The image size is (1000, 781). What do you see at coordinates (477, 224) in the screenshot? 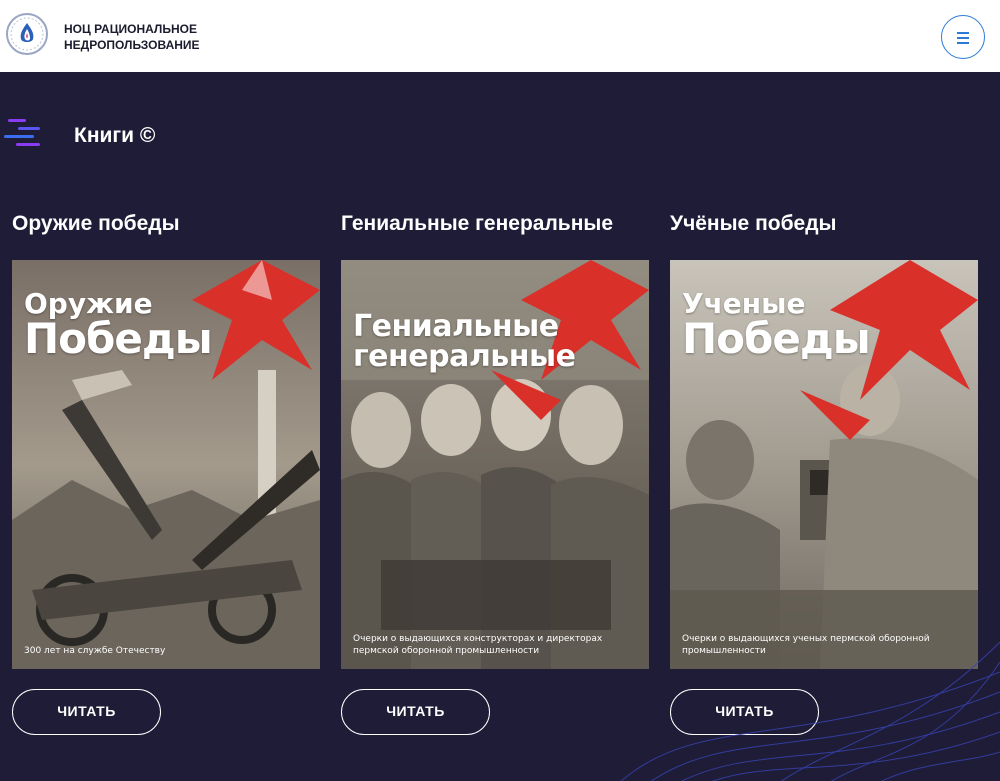
I see `book-title: Гениальные генеральные` at bounding box center [477, 224].